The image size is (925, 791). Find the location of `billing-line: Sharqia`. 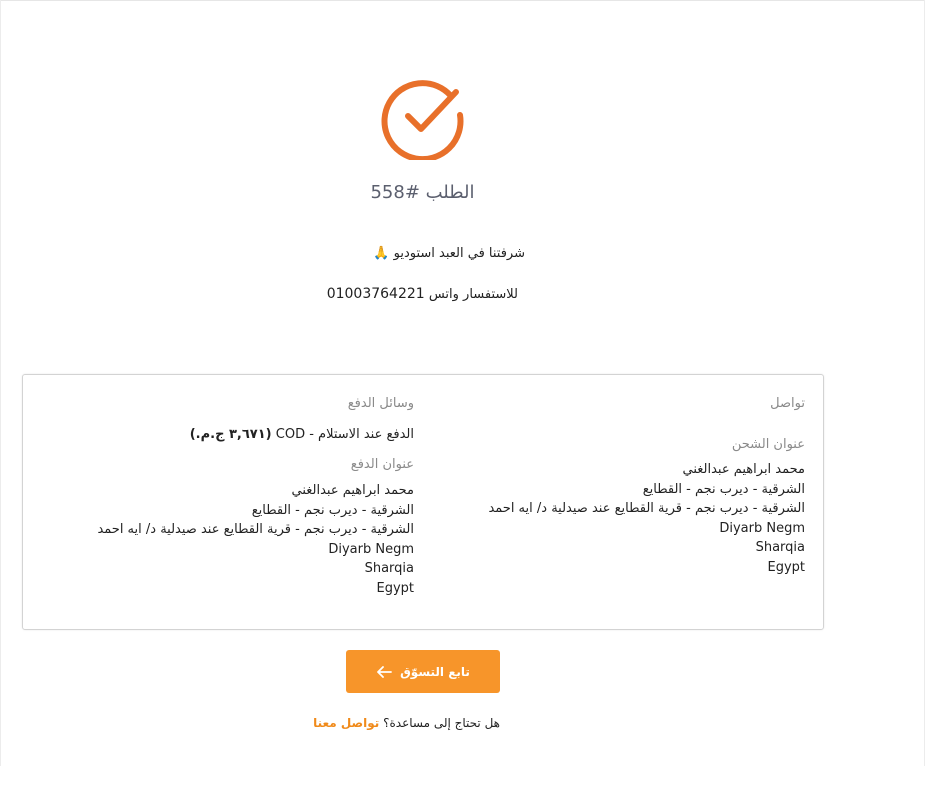

billing-line: Sharqia is located at coordinates (389, 569).